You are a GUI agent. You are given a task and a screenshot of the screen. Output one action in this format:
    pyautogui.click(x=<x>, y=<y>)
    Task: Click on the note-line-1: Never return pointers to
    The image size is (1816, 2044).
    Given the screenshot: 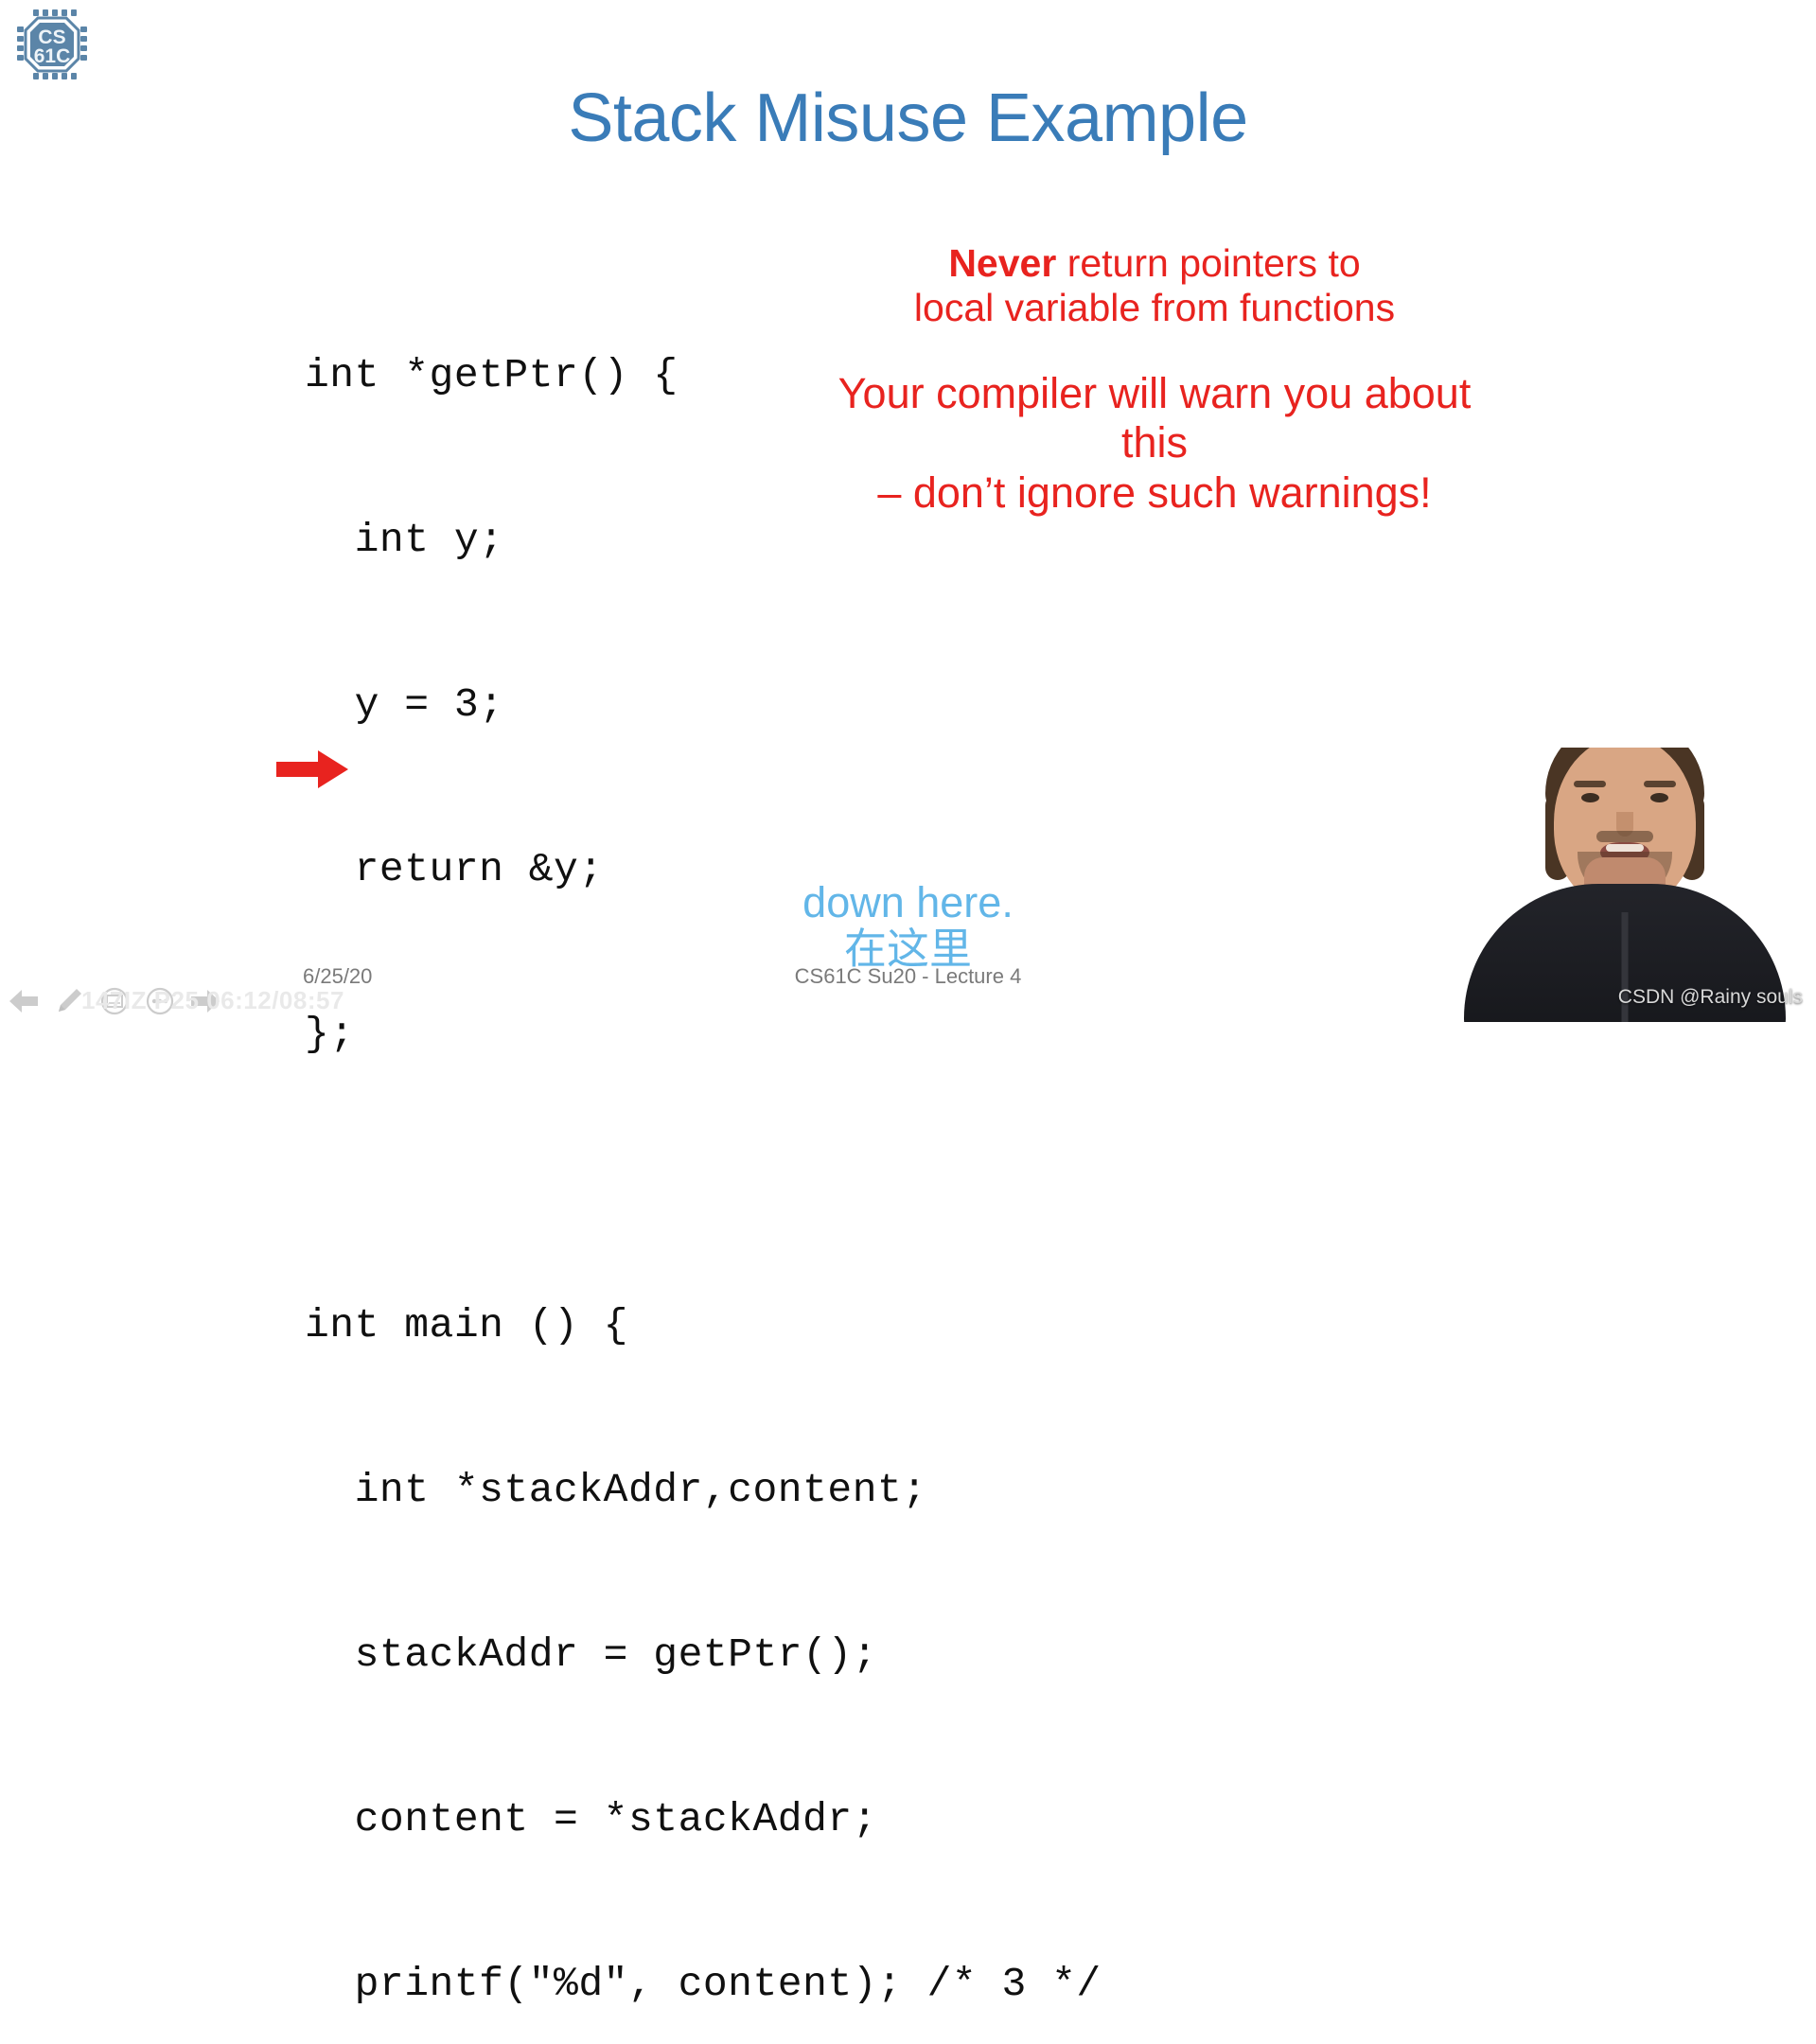 What is the action you would take?
    pyautogui.click(x=1154, y=263)
    